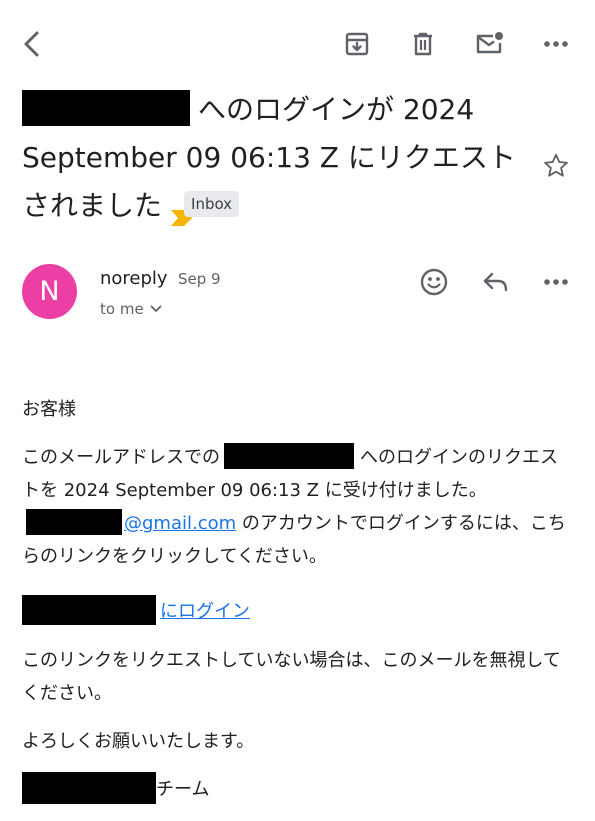  What do you see at coordinates (423, 44) in the screenshot?
I see `trash-icon` at bounding box center [423, 44].